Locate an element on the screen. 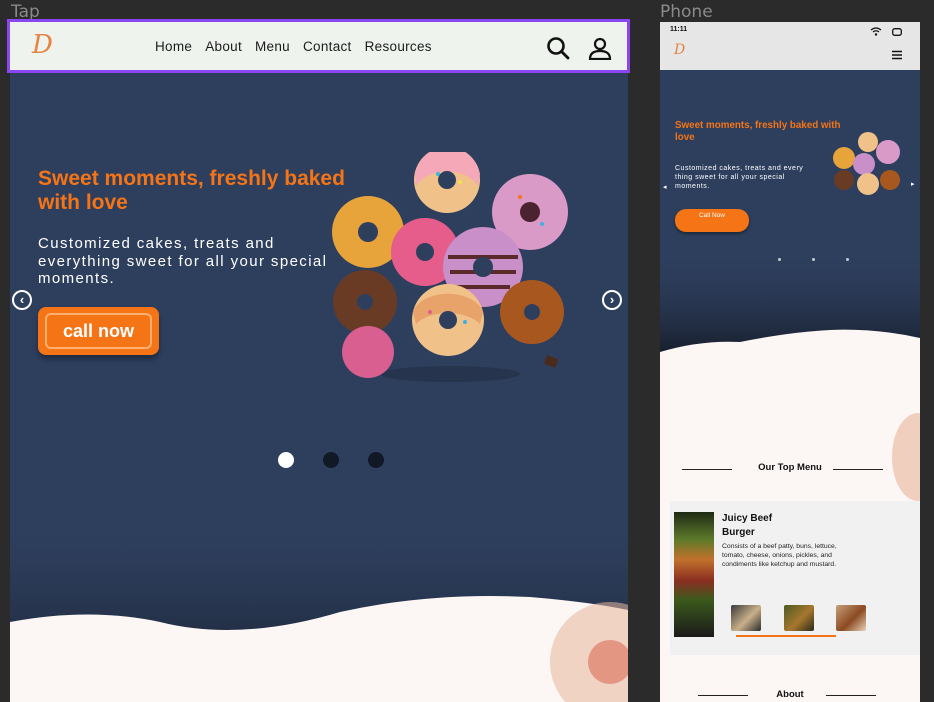  nav-link-resources: Resources is located at coordinates (398, 46).